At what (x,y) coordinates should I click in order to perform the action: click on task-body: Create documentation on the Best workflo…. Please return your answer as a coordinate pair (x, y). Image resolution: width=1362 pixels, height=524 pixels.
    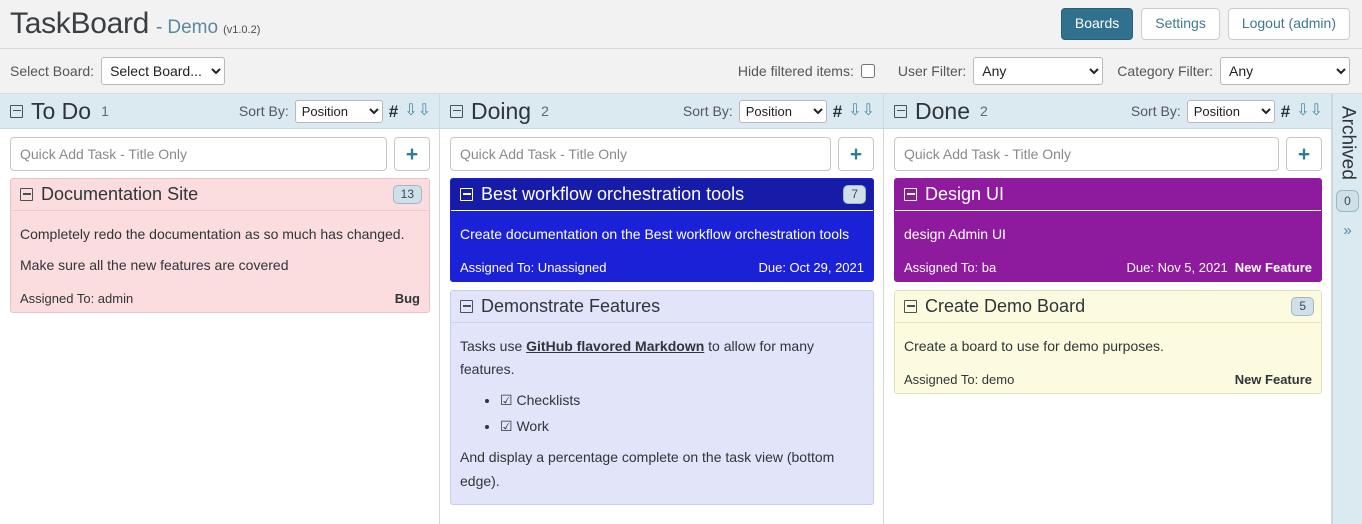
    Looking at the image, I should click on (662, 234).